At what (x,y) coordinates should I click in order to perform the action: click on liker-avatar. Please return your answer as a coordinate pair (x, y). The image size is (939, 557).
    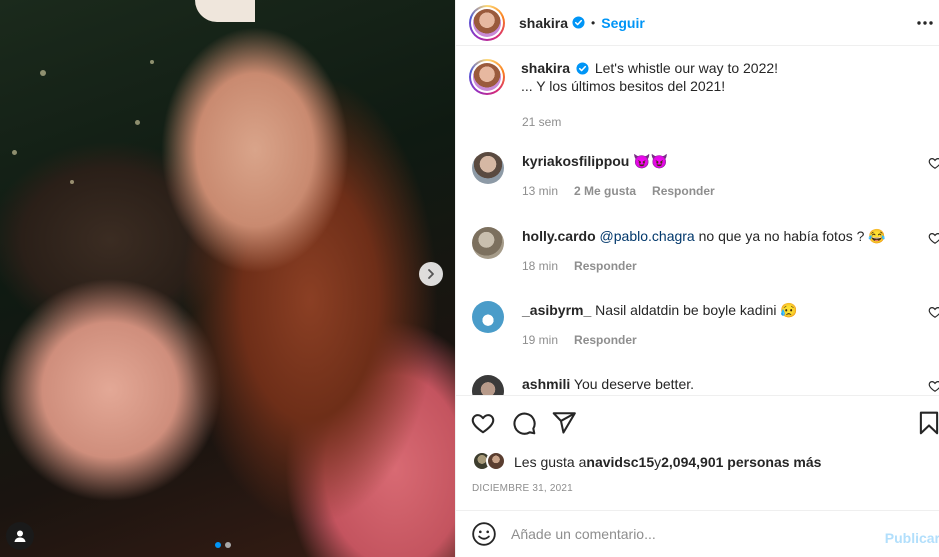
    Looking at the image, I should click on (496, 461).